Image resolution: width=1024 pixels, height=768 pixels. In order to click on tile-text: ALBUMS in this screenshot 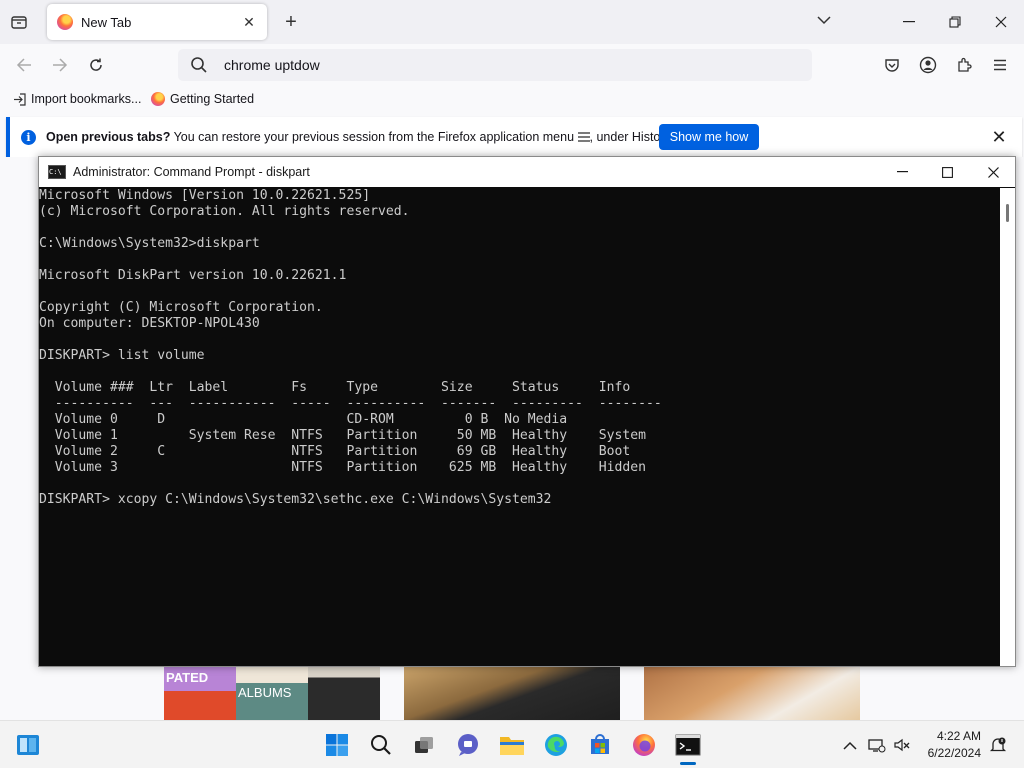, I will do `click(265, 692)`.